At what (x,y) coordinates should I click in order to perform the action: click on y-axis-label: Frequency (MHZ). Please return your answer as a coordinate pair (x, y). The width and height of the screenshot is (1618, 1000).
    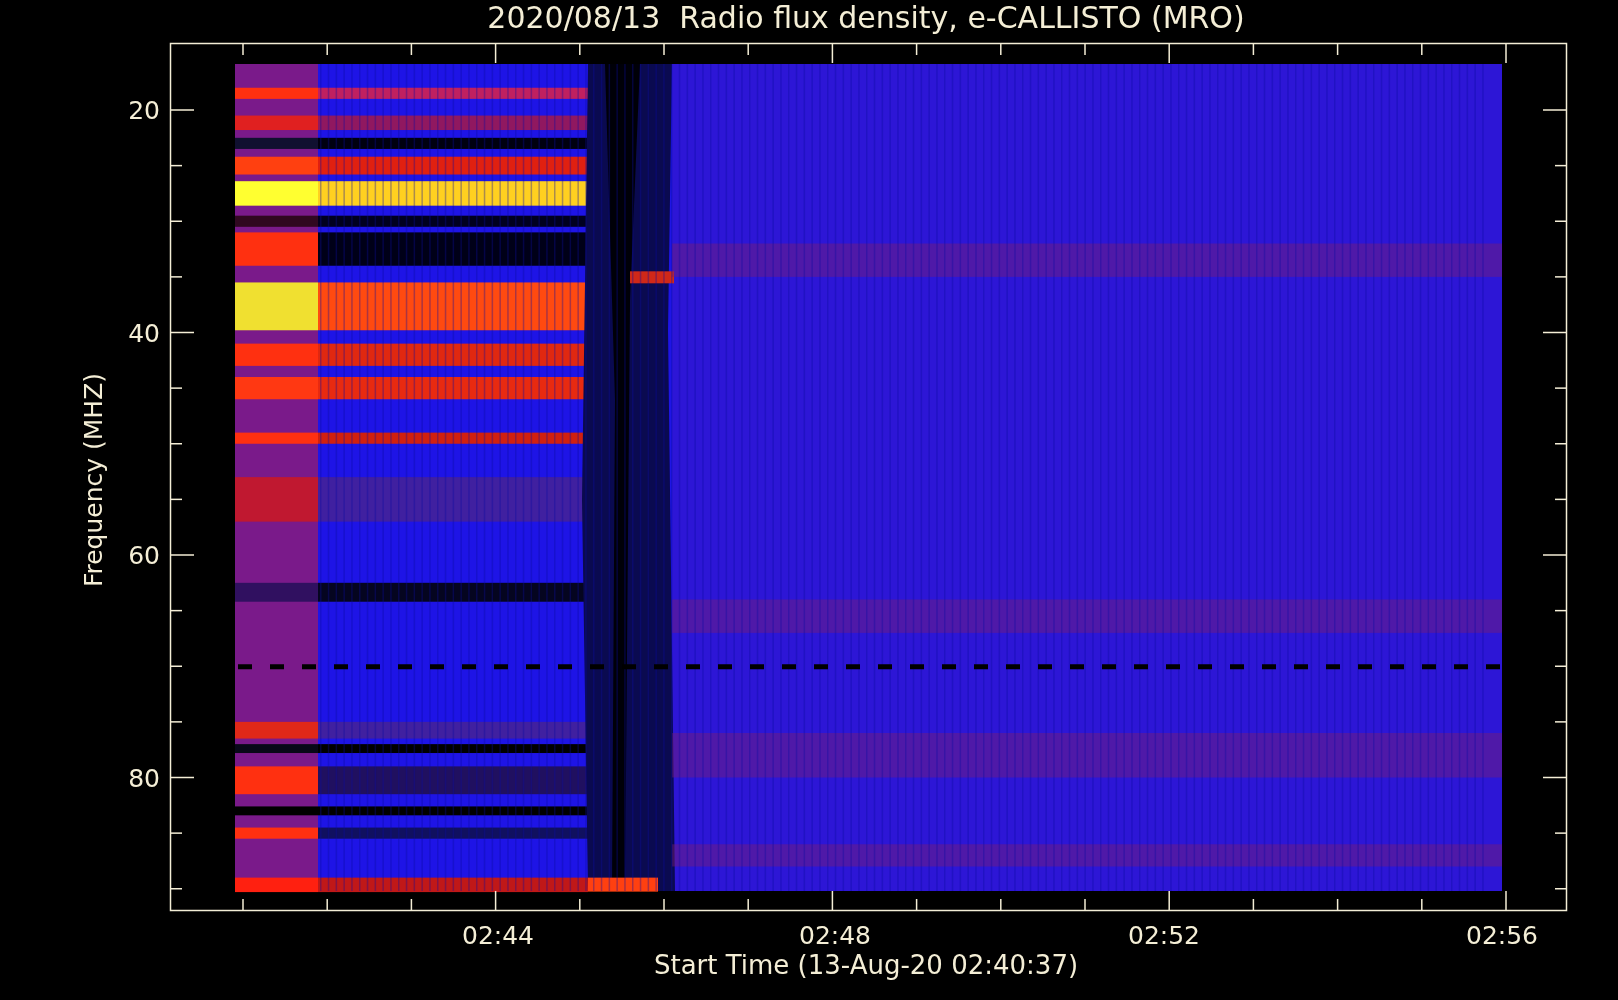
    Looking at the image, I should click on (93, 480).